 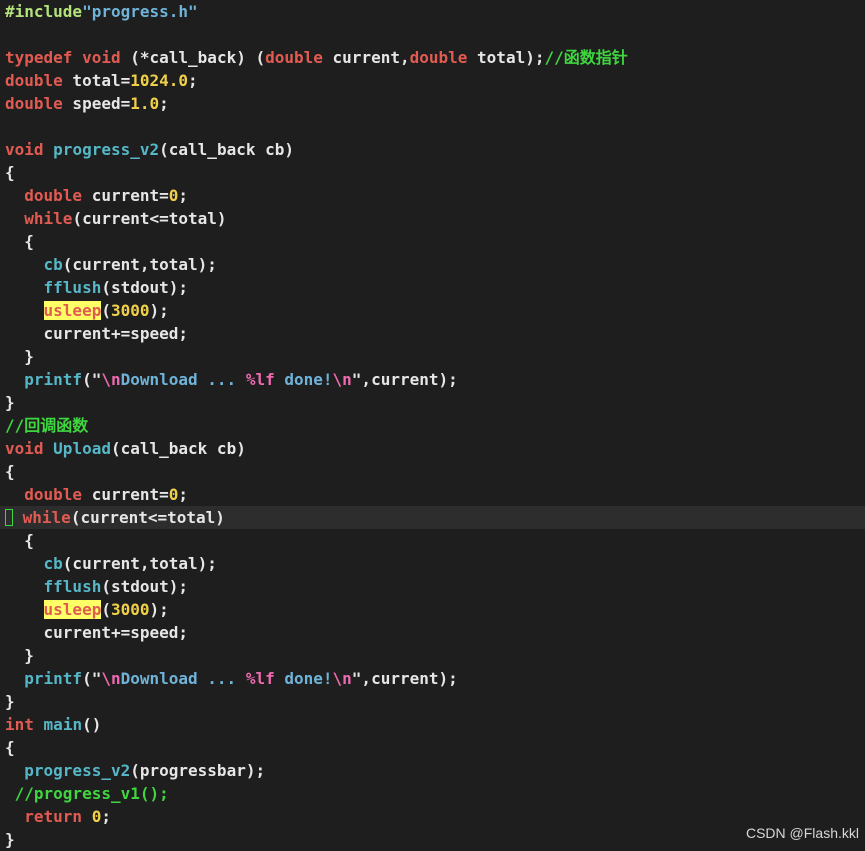 I want to click on code-line: int main(), so click(x=432, y=724).